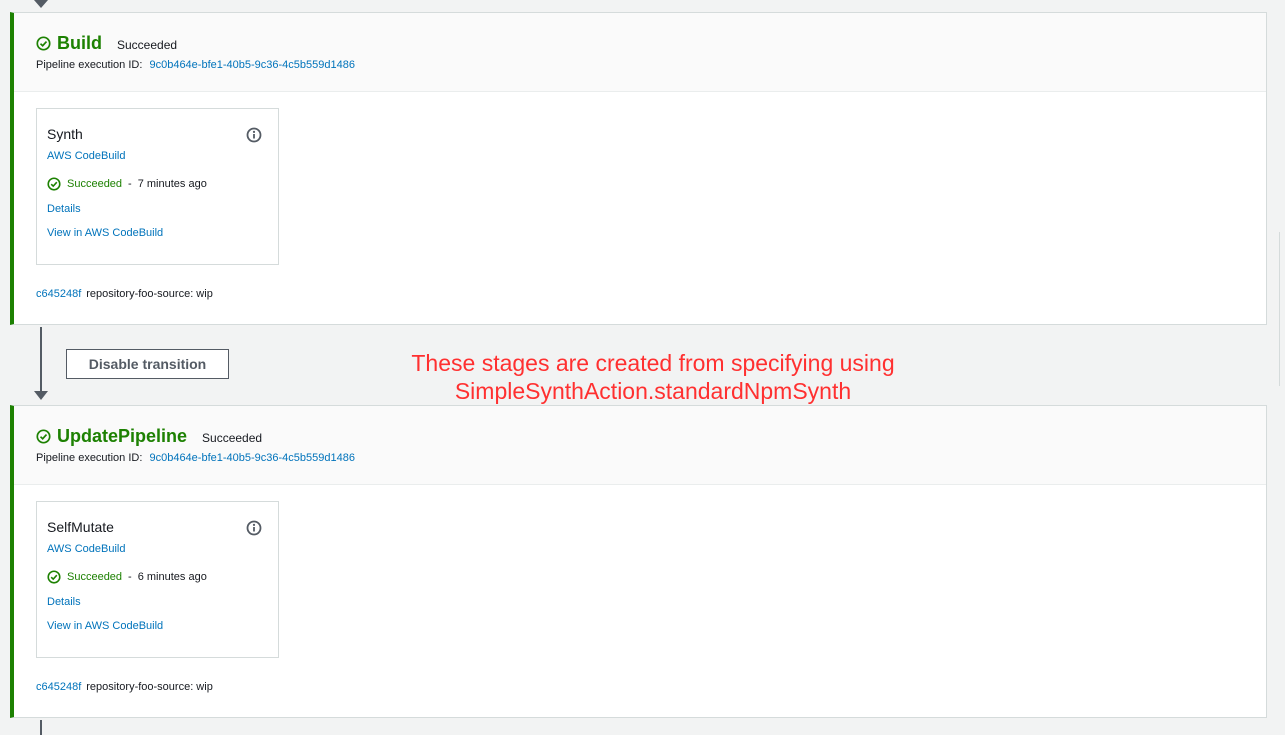 The width and height of the screenshot is (1285, 735). Describe the element at coordinates (122, 435) in the screenshot. I see `stage-name: UpdatePipeline` at that location.